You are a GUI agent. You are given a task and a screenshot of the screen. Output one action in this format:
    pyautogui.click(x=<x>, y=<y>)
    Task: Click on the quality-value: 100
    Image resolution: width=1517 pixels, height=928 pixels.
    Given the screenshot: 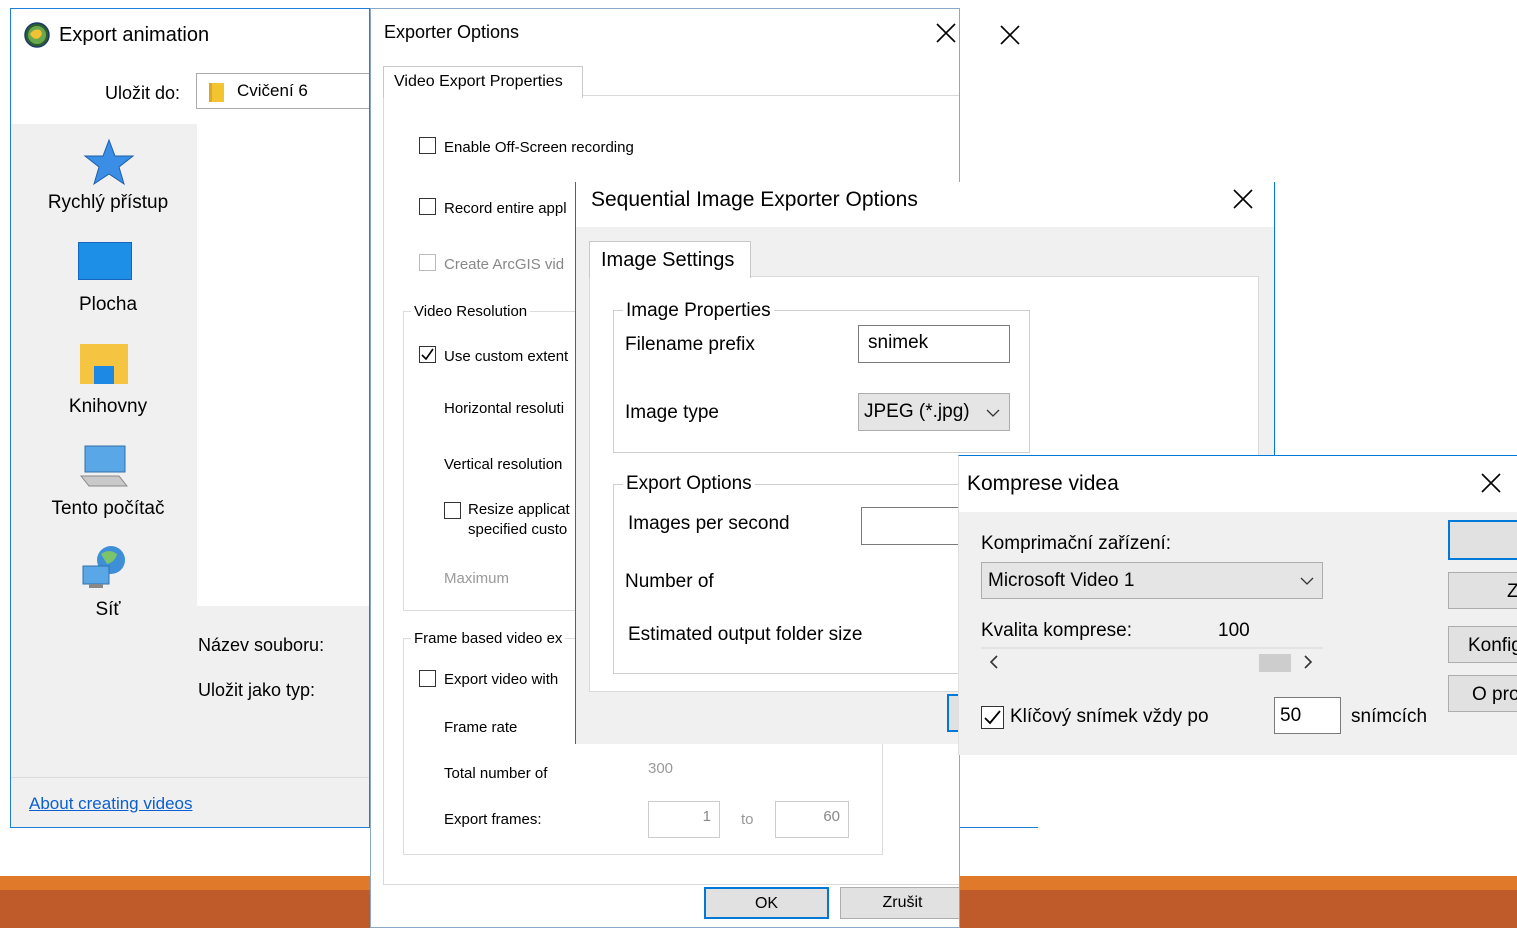 What is the action you would take?
    pyautogui.click(x=1234, y=630)
    